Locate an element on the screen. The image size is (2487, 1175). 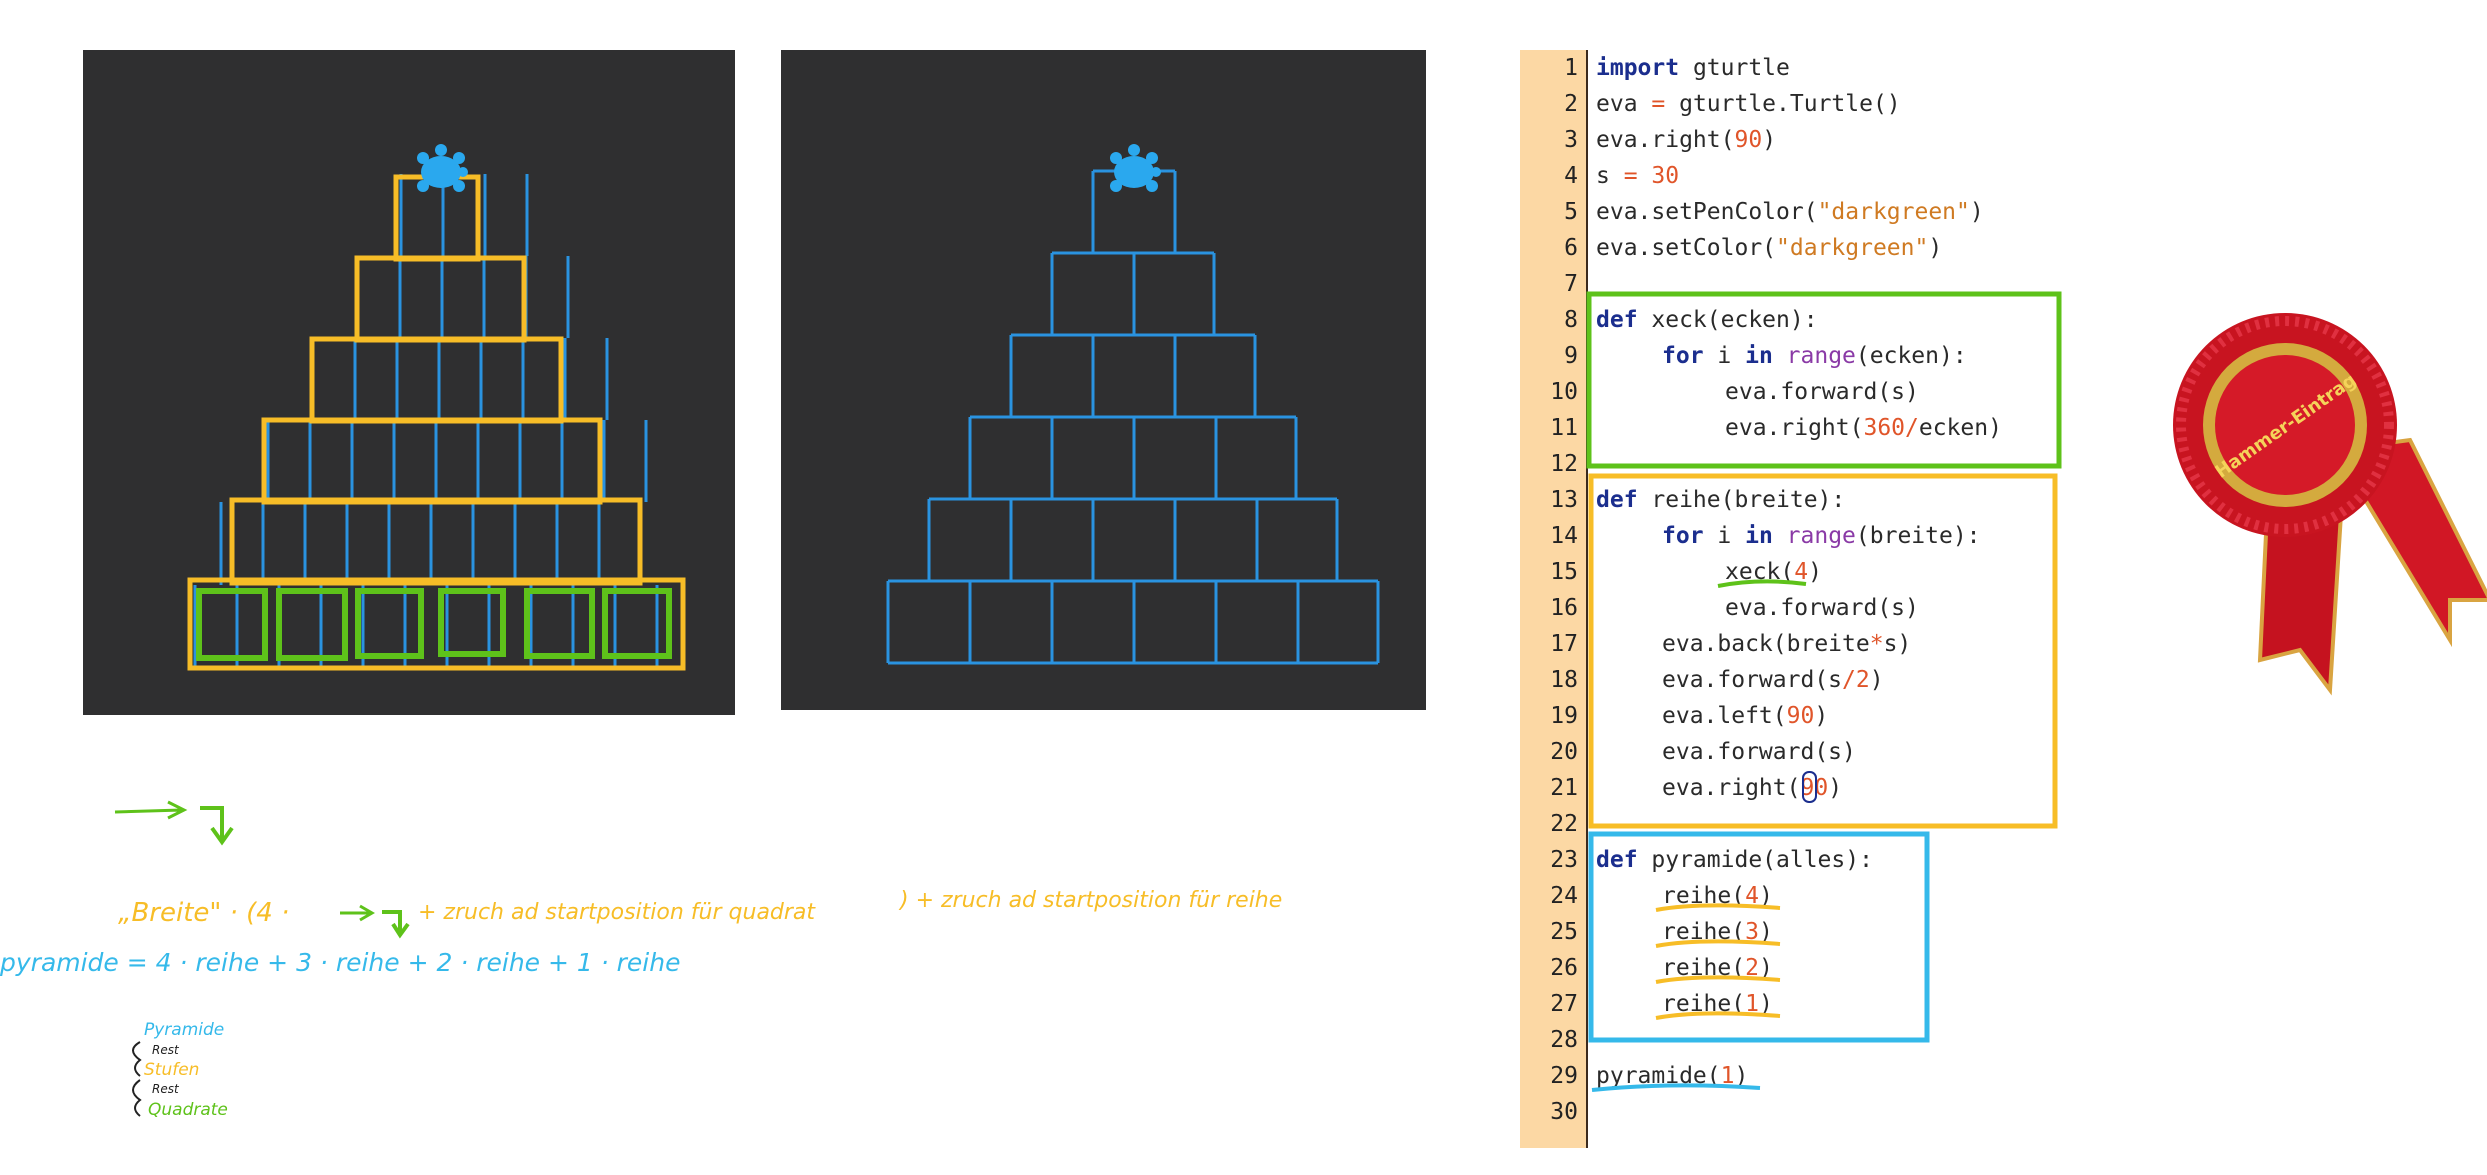
number: 1 is located at coordinates (1727, 1076).